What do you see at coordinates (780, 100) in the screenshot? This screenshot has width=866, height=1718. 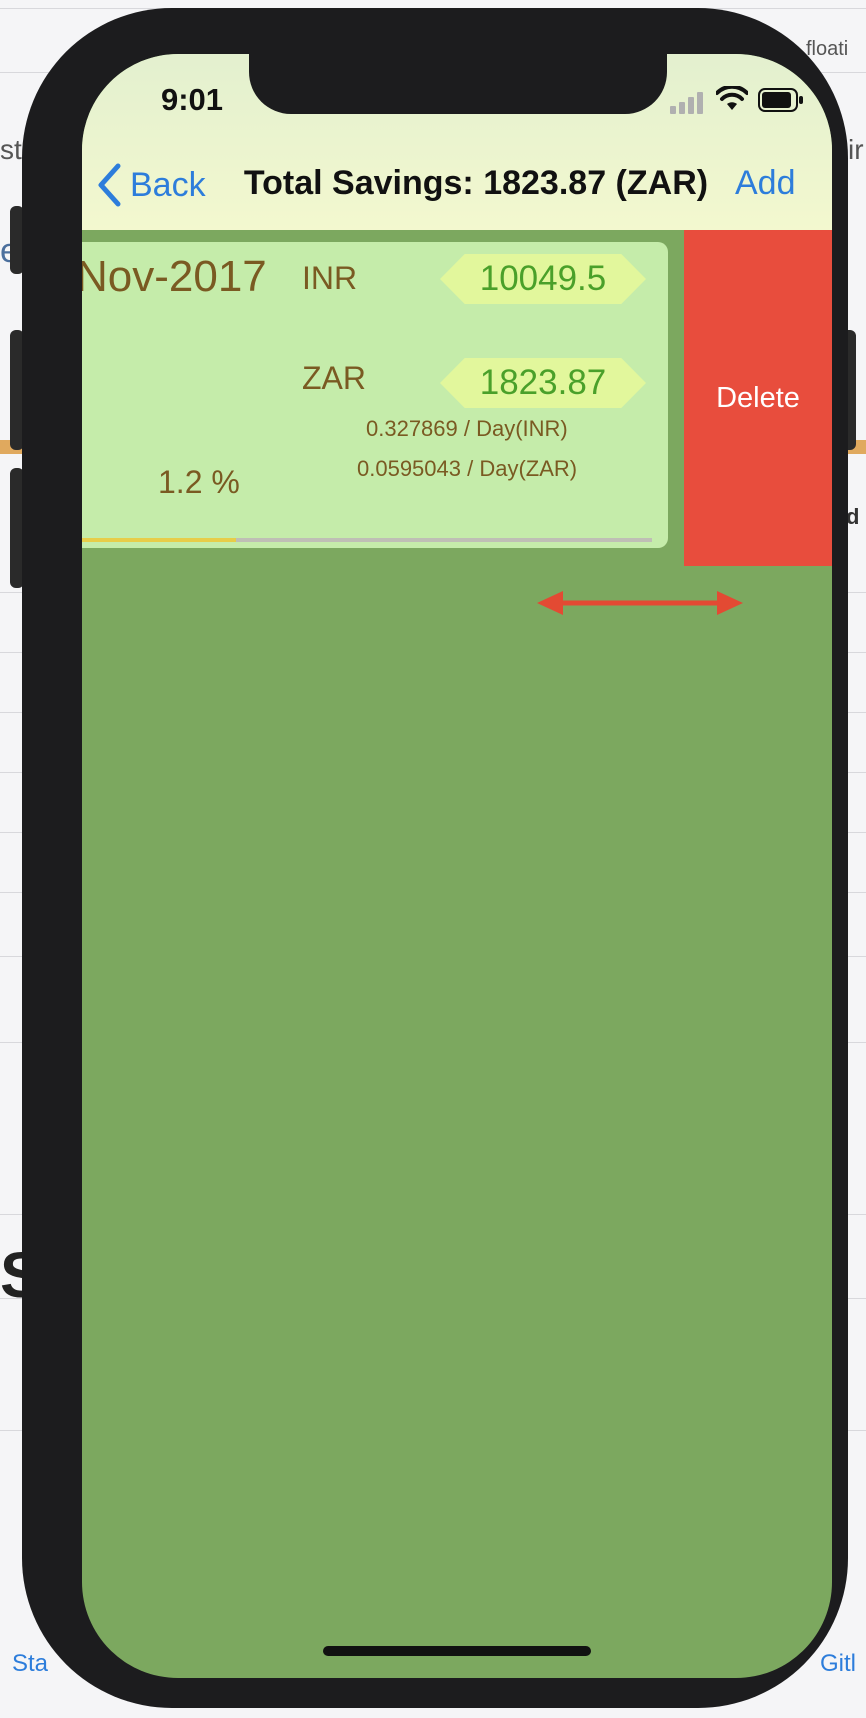 I see `battery-icon` at bounding box center [780, 100].